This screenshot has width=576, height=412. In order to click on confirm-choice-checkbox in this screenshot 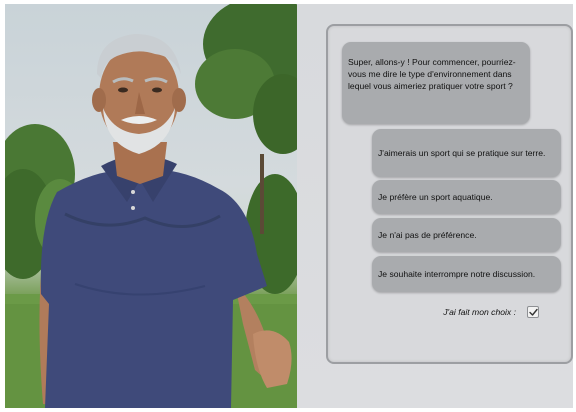, I will do `click(533, 312)`.